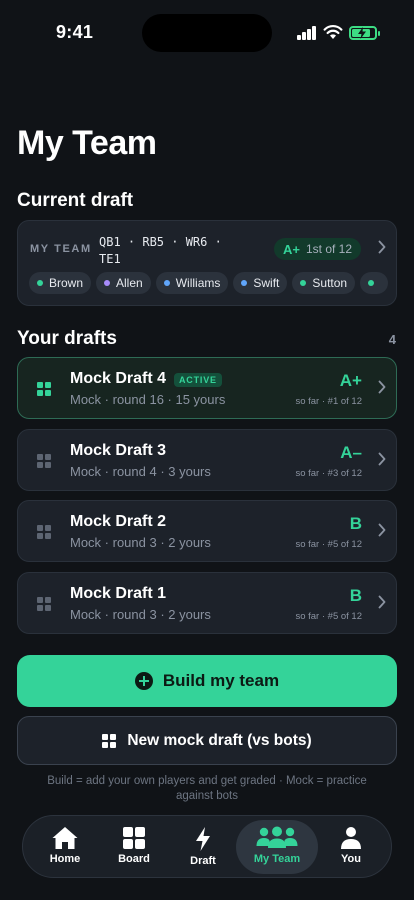  Describe the element at coordinates (266, 283) in the screenshot. I see `player-name: Swift` at that location.